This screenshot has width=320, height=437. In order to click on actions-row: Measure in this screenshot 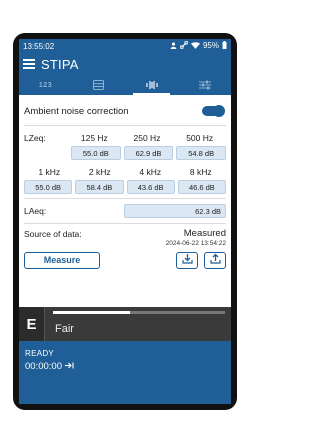, I will do `click(125, 260)`.